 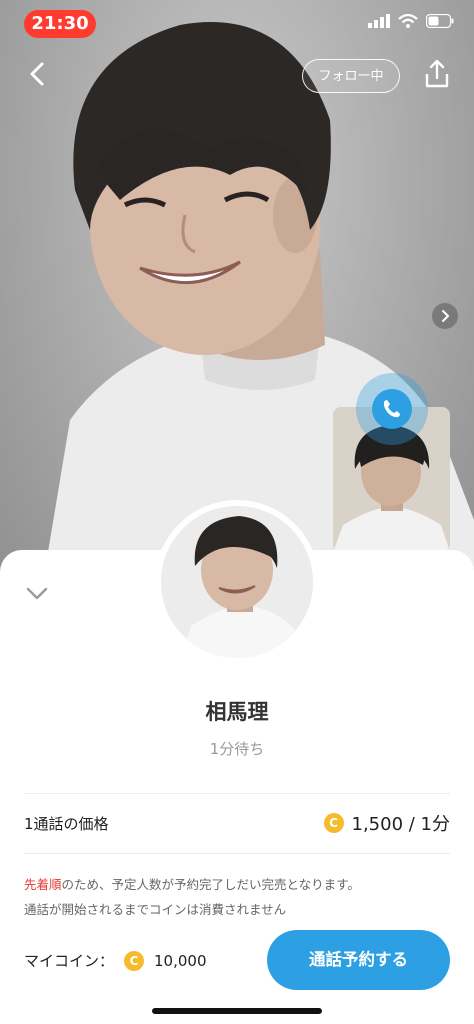 I want to click on call-button, so click(x=392, y=409).